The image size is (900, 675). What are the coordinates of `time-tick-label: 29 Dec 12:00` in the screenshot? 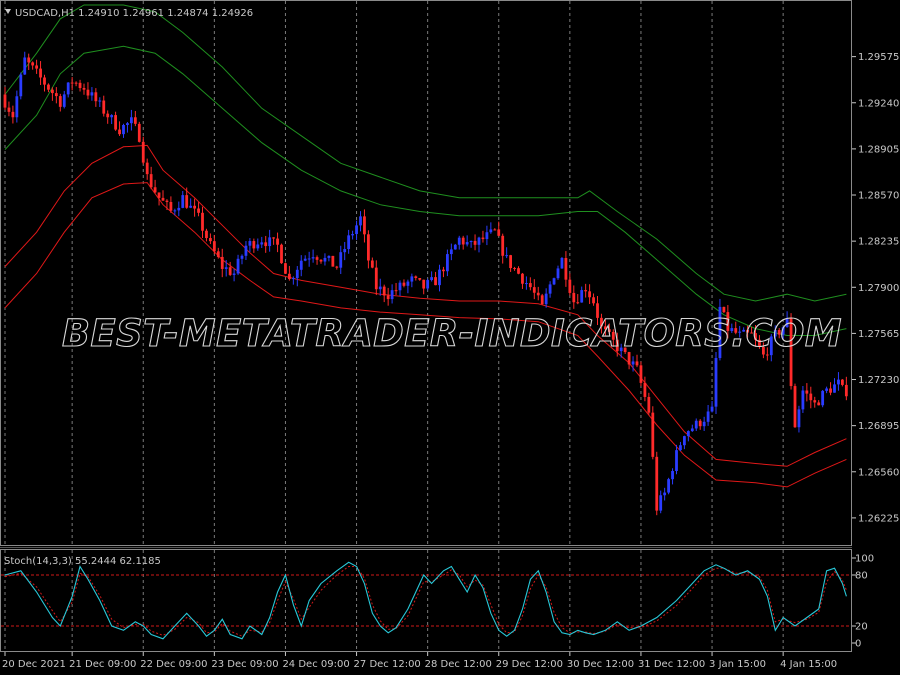 It's located at (529, 664).